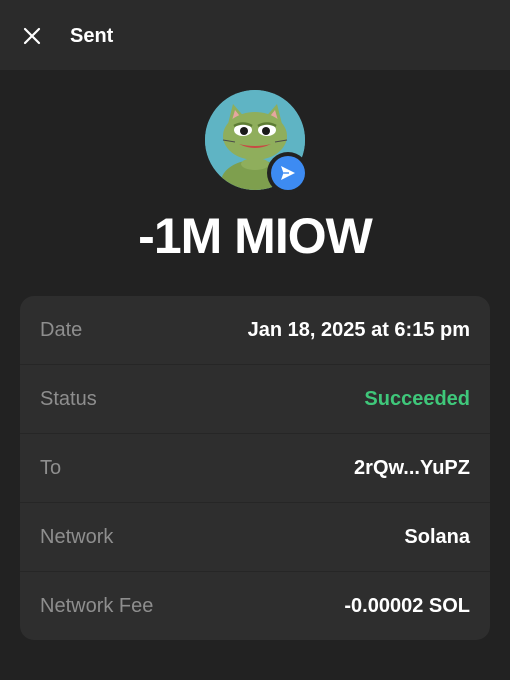  What do you see at coordinates (417, 398) in the screenshot?
I see `status-value: Succeeded` at bounding box center [417, 398].